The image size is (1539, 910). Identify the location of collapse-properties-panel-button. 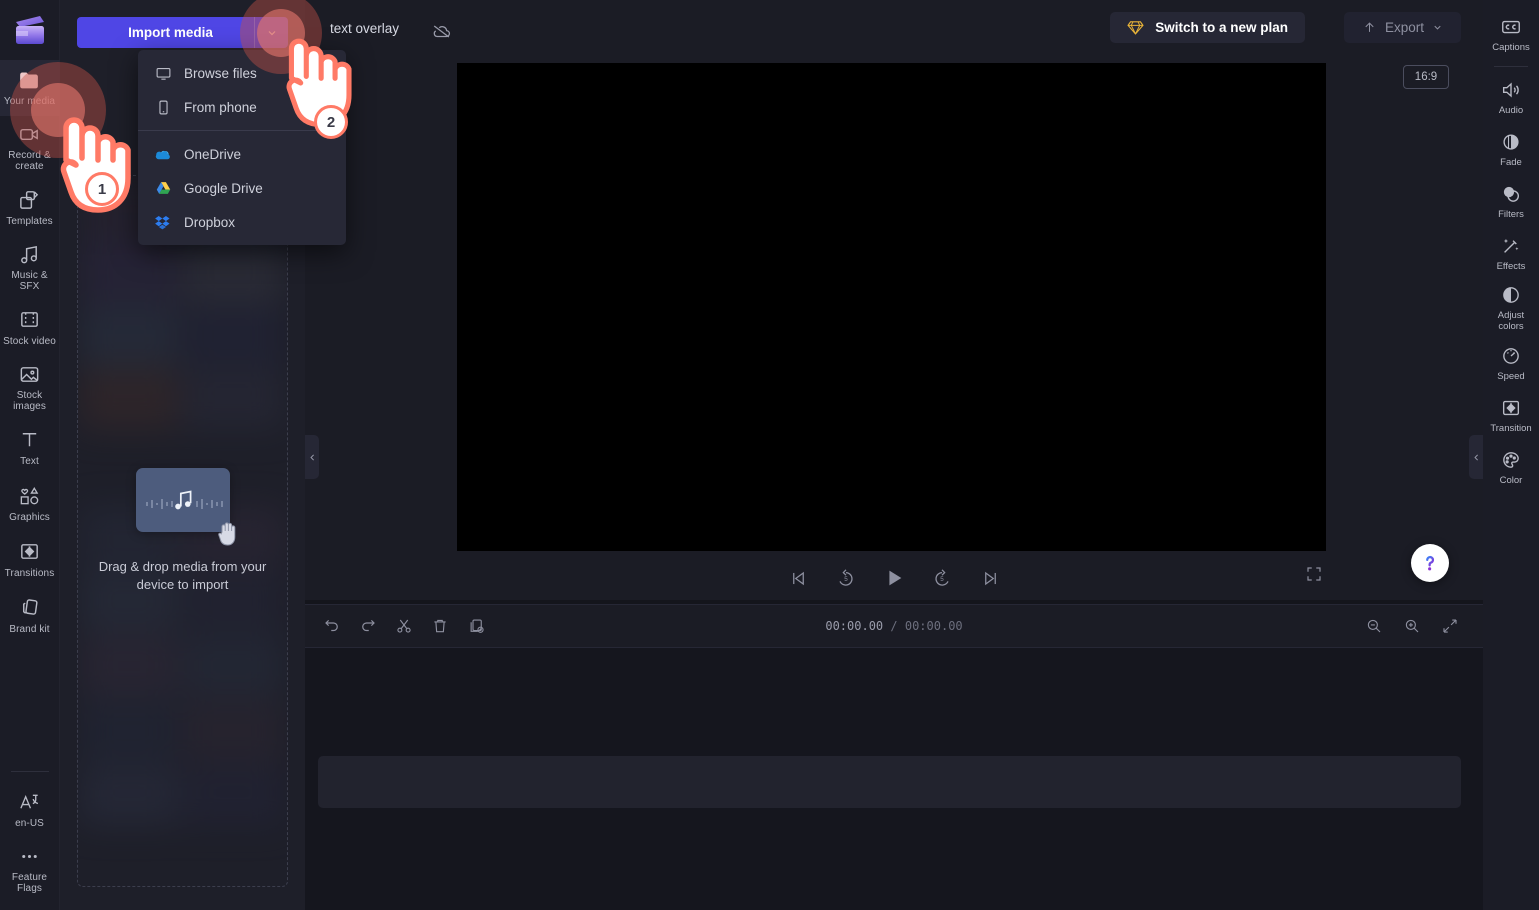
(1476, 457).